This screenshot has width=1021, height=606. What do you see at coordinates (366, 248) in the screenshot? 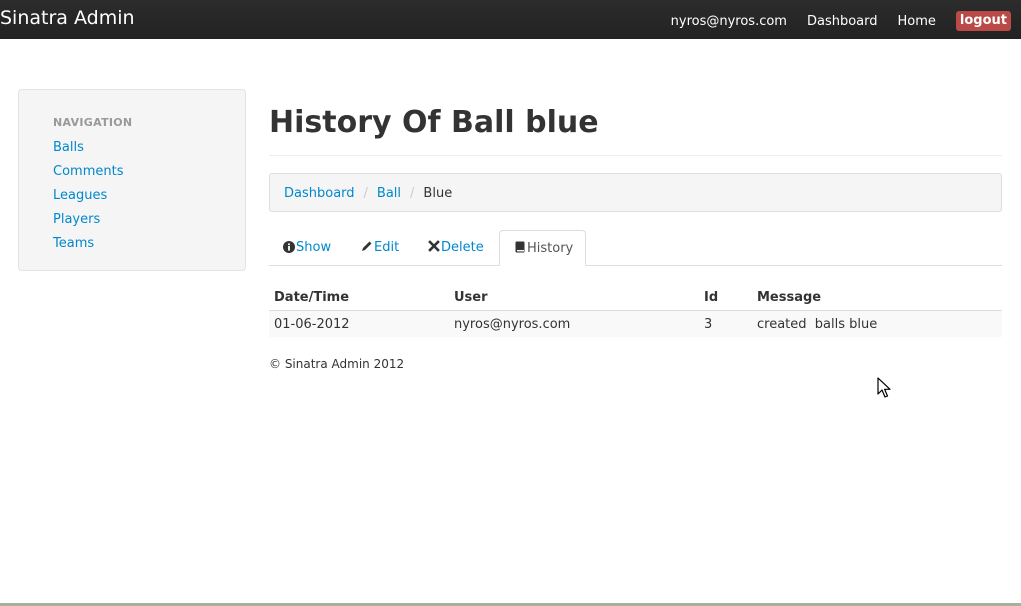
I see `pencil-icon` at bounding box center [366, 248].